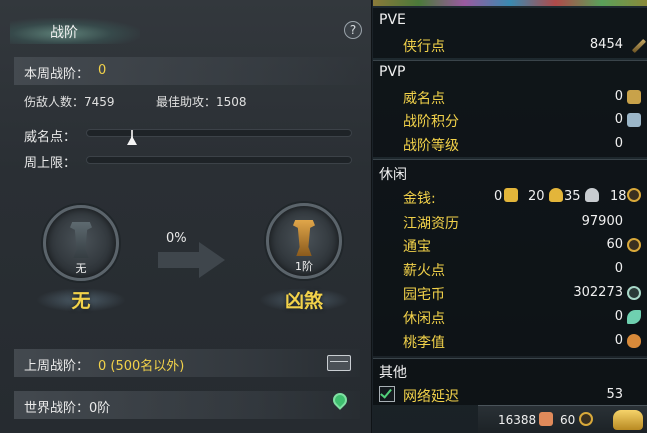 The width and height of the screenshot is (647, 433). I want to click on next-rank-badge: 1阶, so click(304, 241).